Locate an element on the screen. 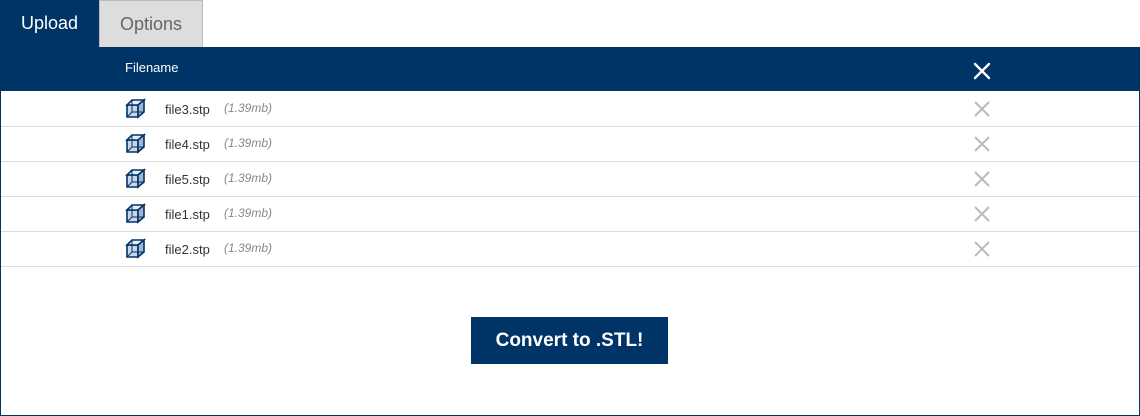 Image resolution: width=1140 pixels, height=416 pixels. file-name: file4.stp is located at coordinates (187, 144).